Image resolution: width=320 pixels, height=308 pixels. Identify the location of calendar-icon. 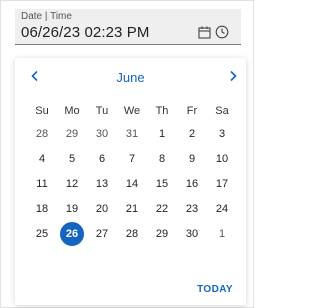
(204, 32).